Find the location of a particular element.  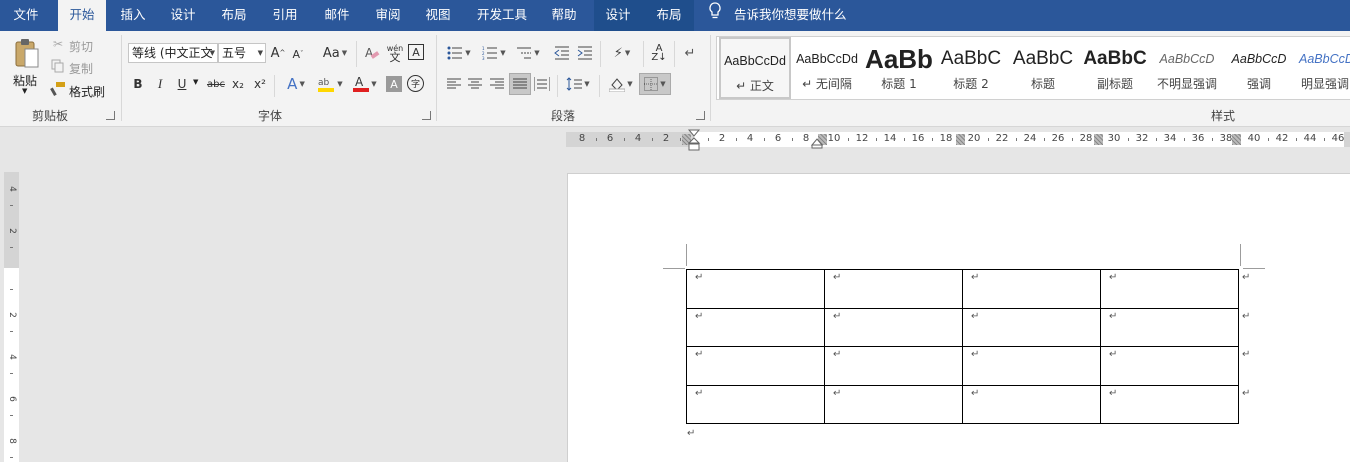

document-table: ↵ ↵ ↵ ↵ ↵ ↵ ↵ ↵ ↵ ↵ ↵ ↵ ↵ ↵ ↵ ↵ is located at coordinates (962, 346).